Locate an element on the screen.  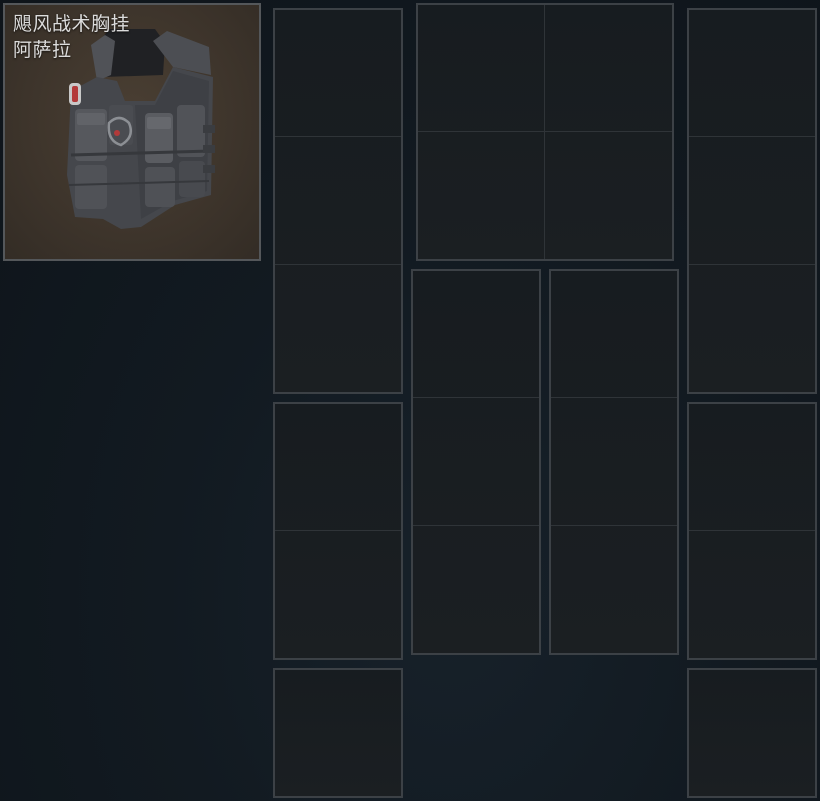
item-name-line2: 阿萨拉 is located at coordinates (42, 50).